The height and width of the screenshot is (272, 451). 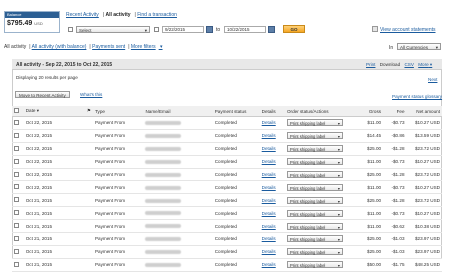 What do you see at coordinates (156, 29) in the screenshot?
I see `date-range-checkbox` at bounding box center [156, 29].